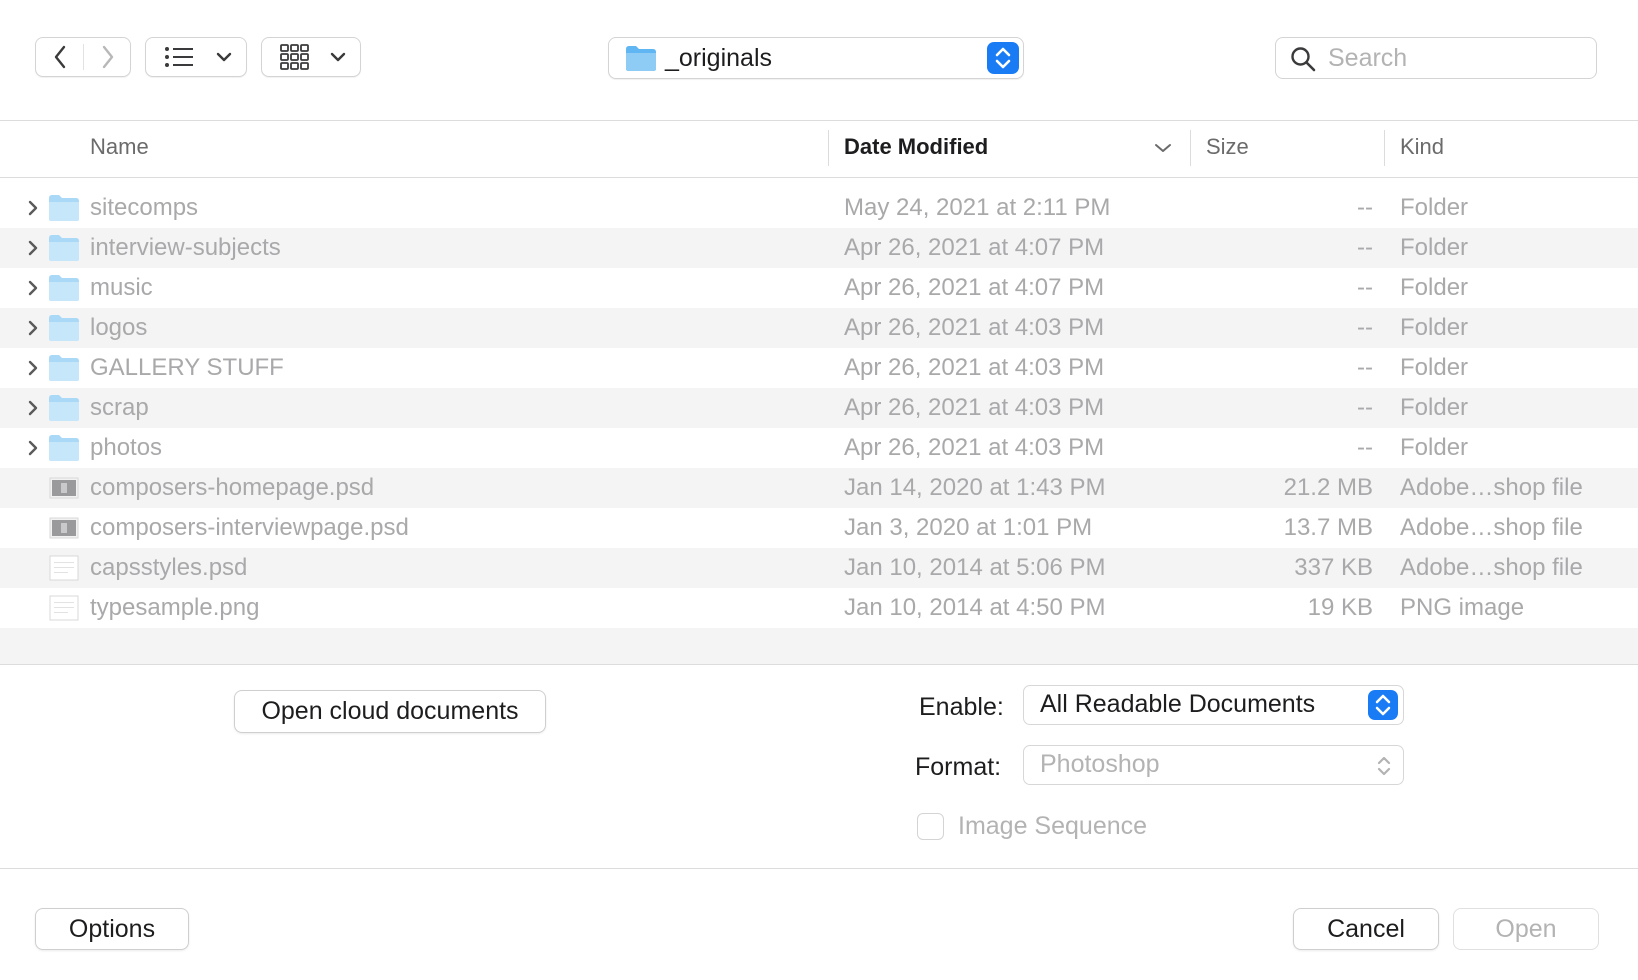 This screenshot has height=980, width=1638. Describe the element at coordinates (974, 287) in the screenshot. I see `file-date-modified: Apr 26, 2021 at 4:07 PM` at that location.